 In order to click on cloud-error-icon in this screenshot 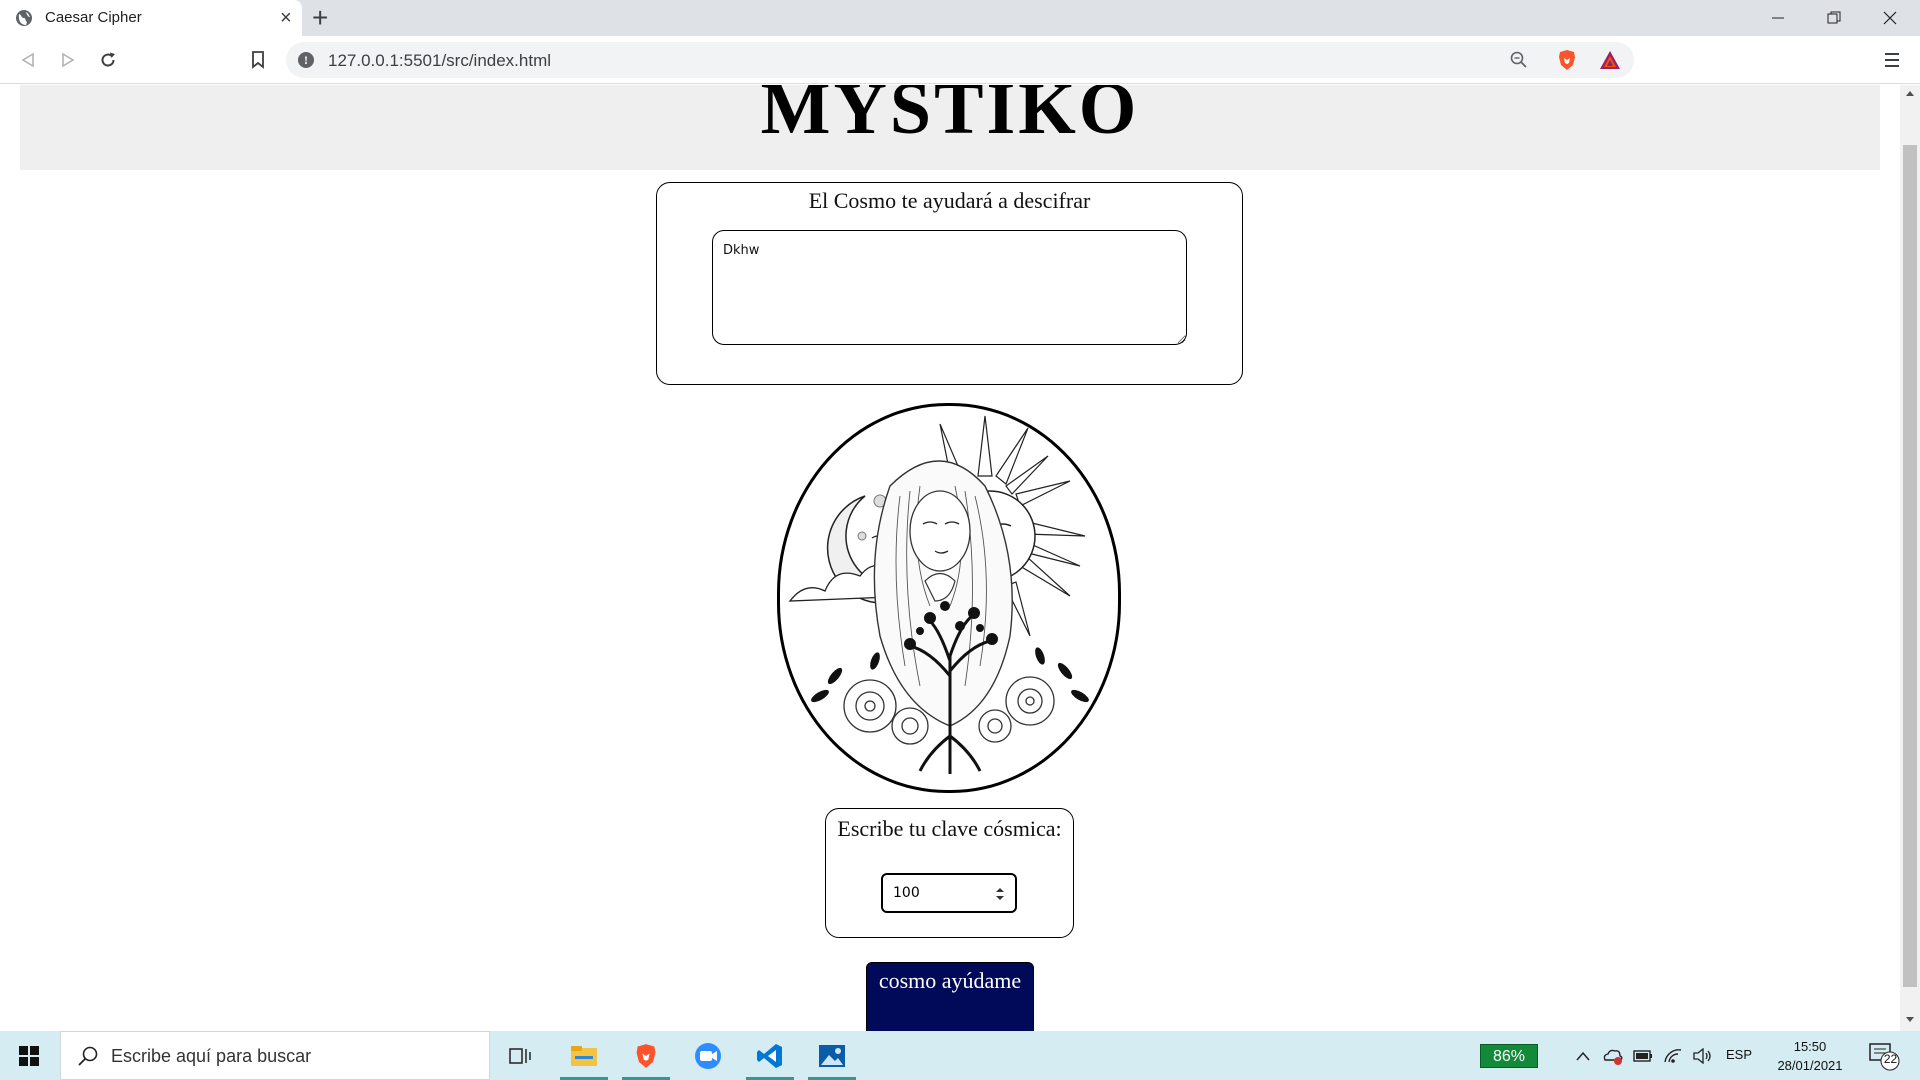, I will do `click(1613, 1057)`.